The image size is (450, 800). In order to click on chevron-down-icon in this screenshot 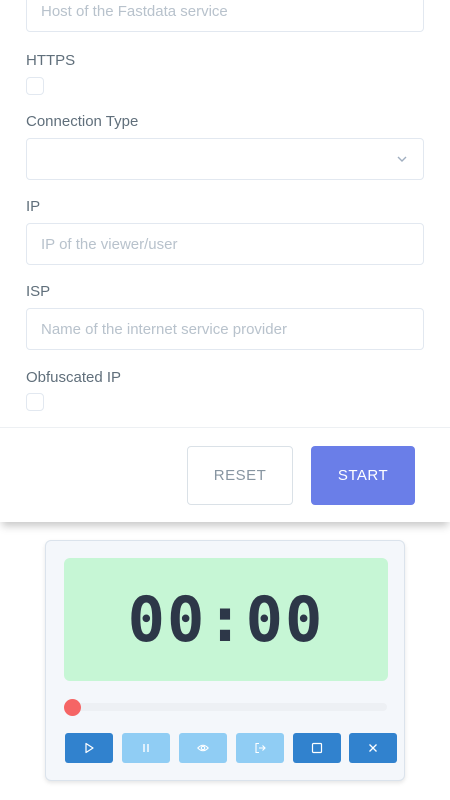, I will do `click(402, 159)`.